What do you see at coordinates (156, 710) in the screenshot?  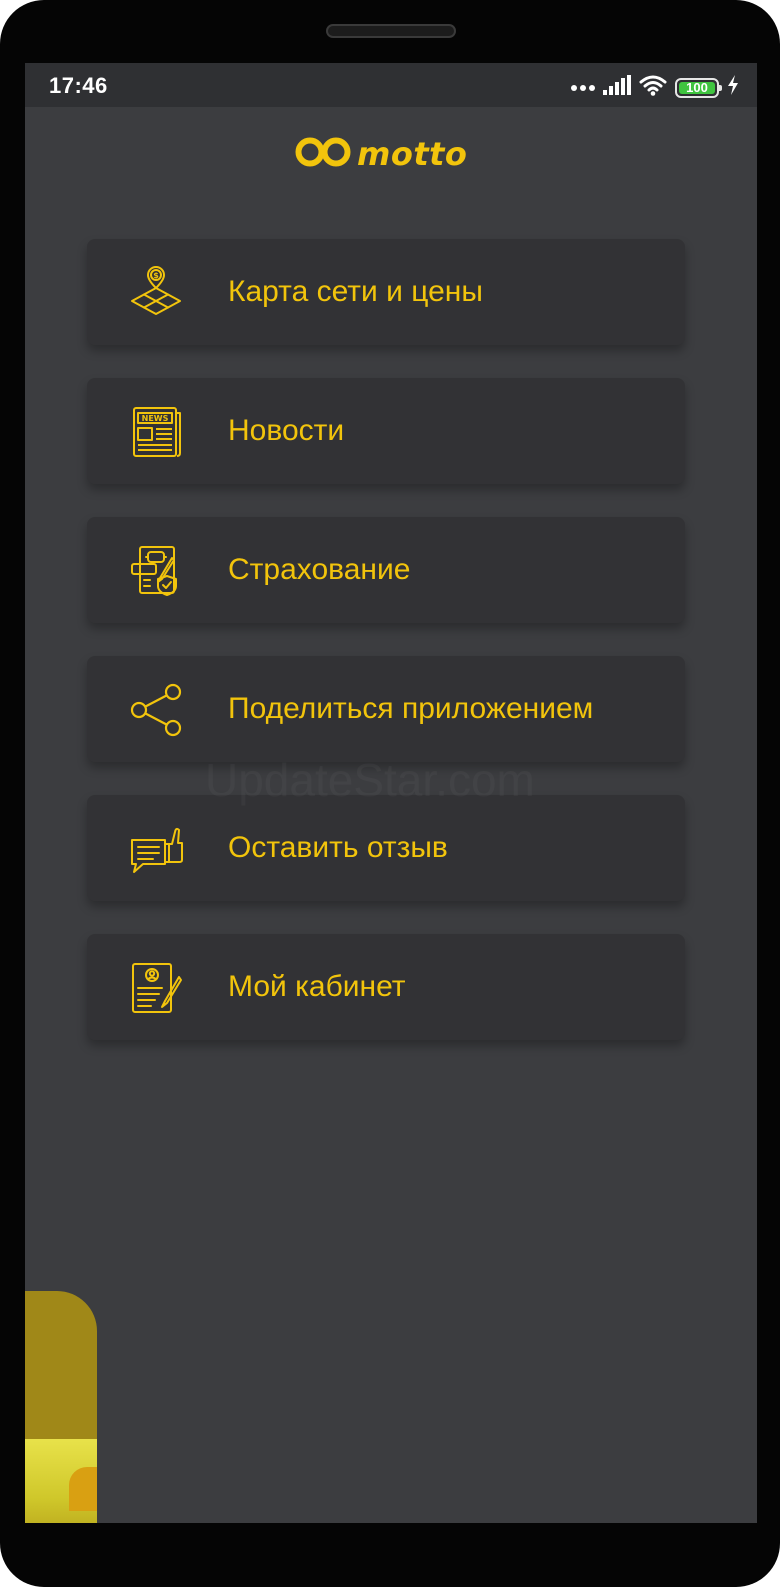 I see `share-icon` at bounding box center [156, 710].